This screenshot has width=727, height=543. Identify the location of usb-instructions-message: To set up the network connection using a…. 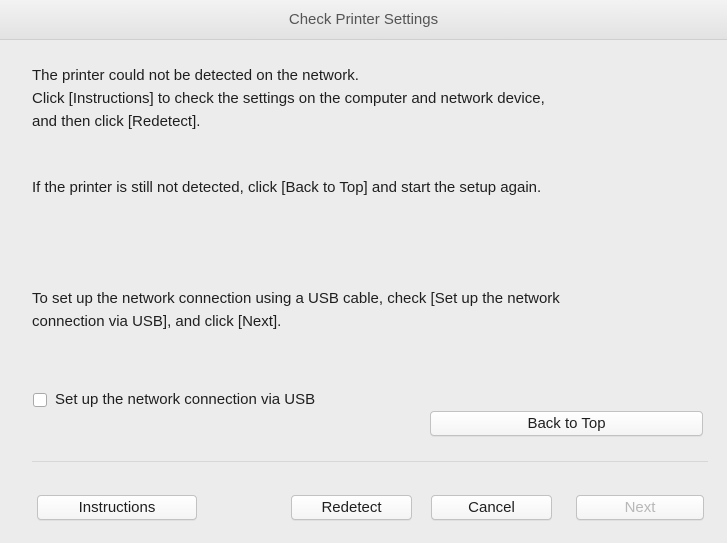
(296, 310).